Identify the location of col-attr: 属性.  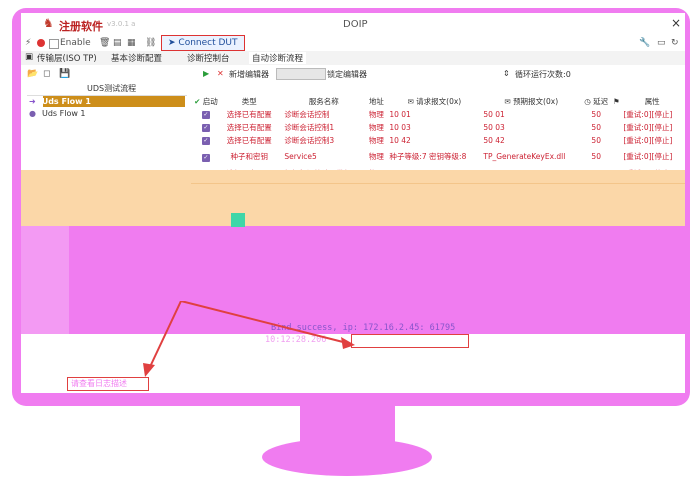
(652, 101).